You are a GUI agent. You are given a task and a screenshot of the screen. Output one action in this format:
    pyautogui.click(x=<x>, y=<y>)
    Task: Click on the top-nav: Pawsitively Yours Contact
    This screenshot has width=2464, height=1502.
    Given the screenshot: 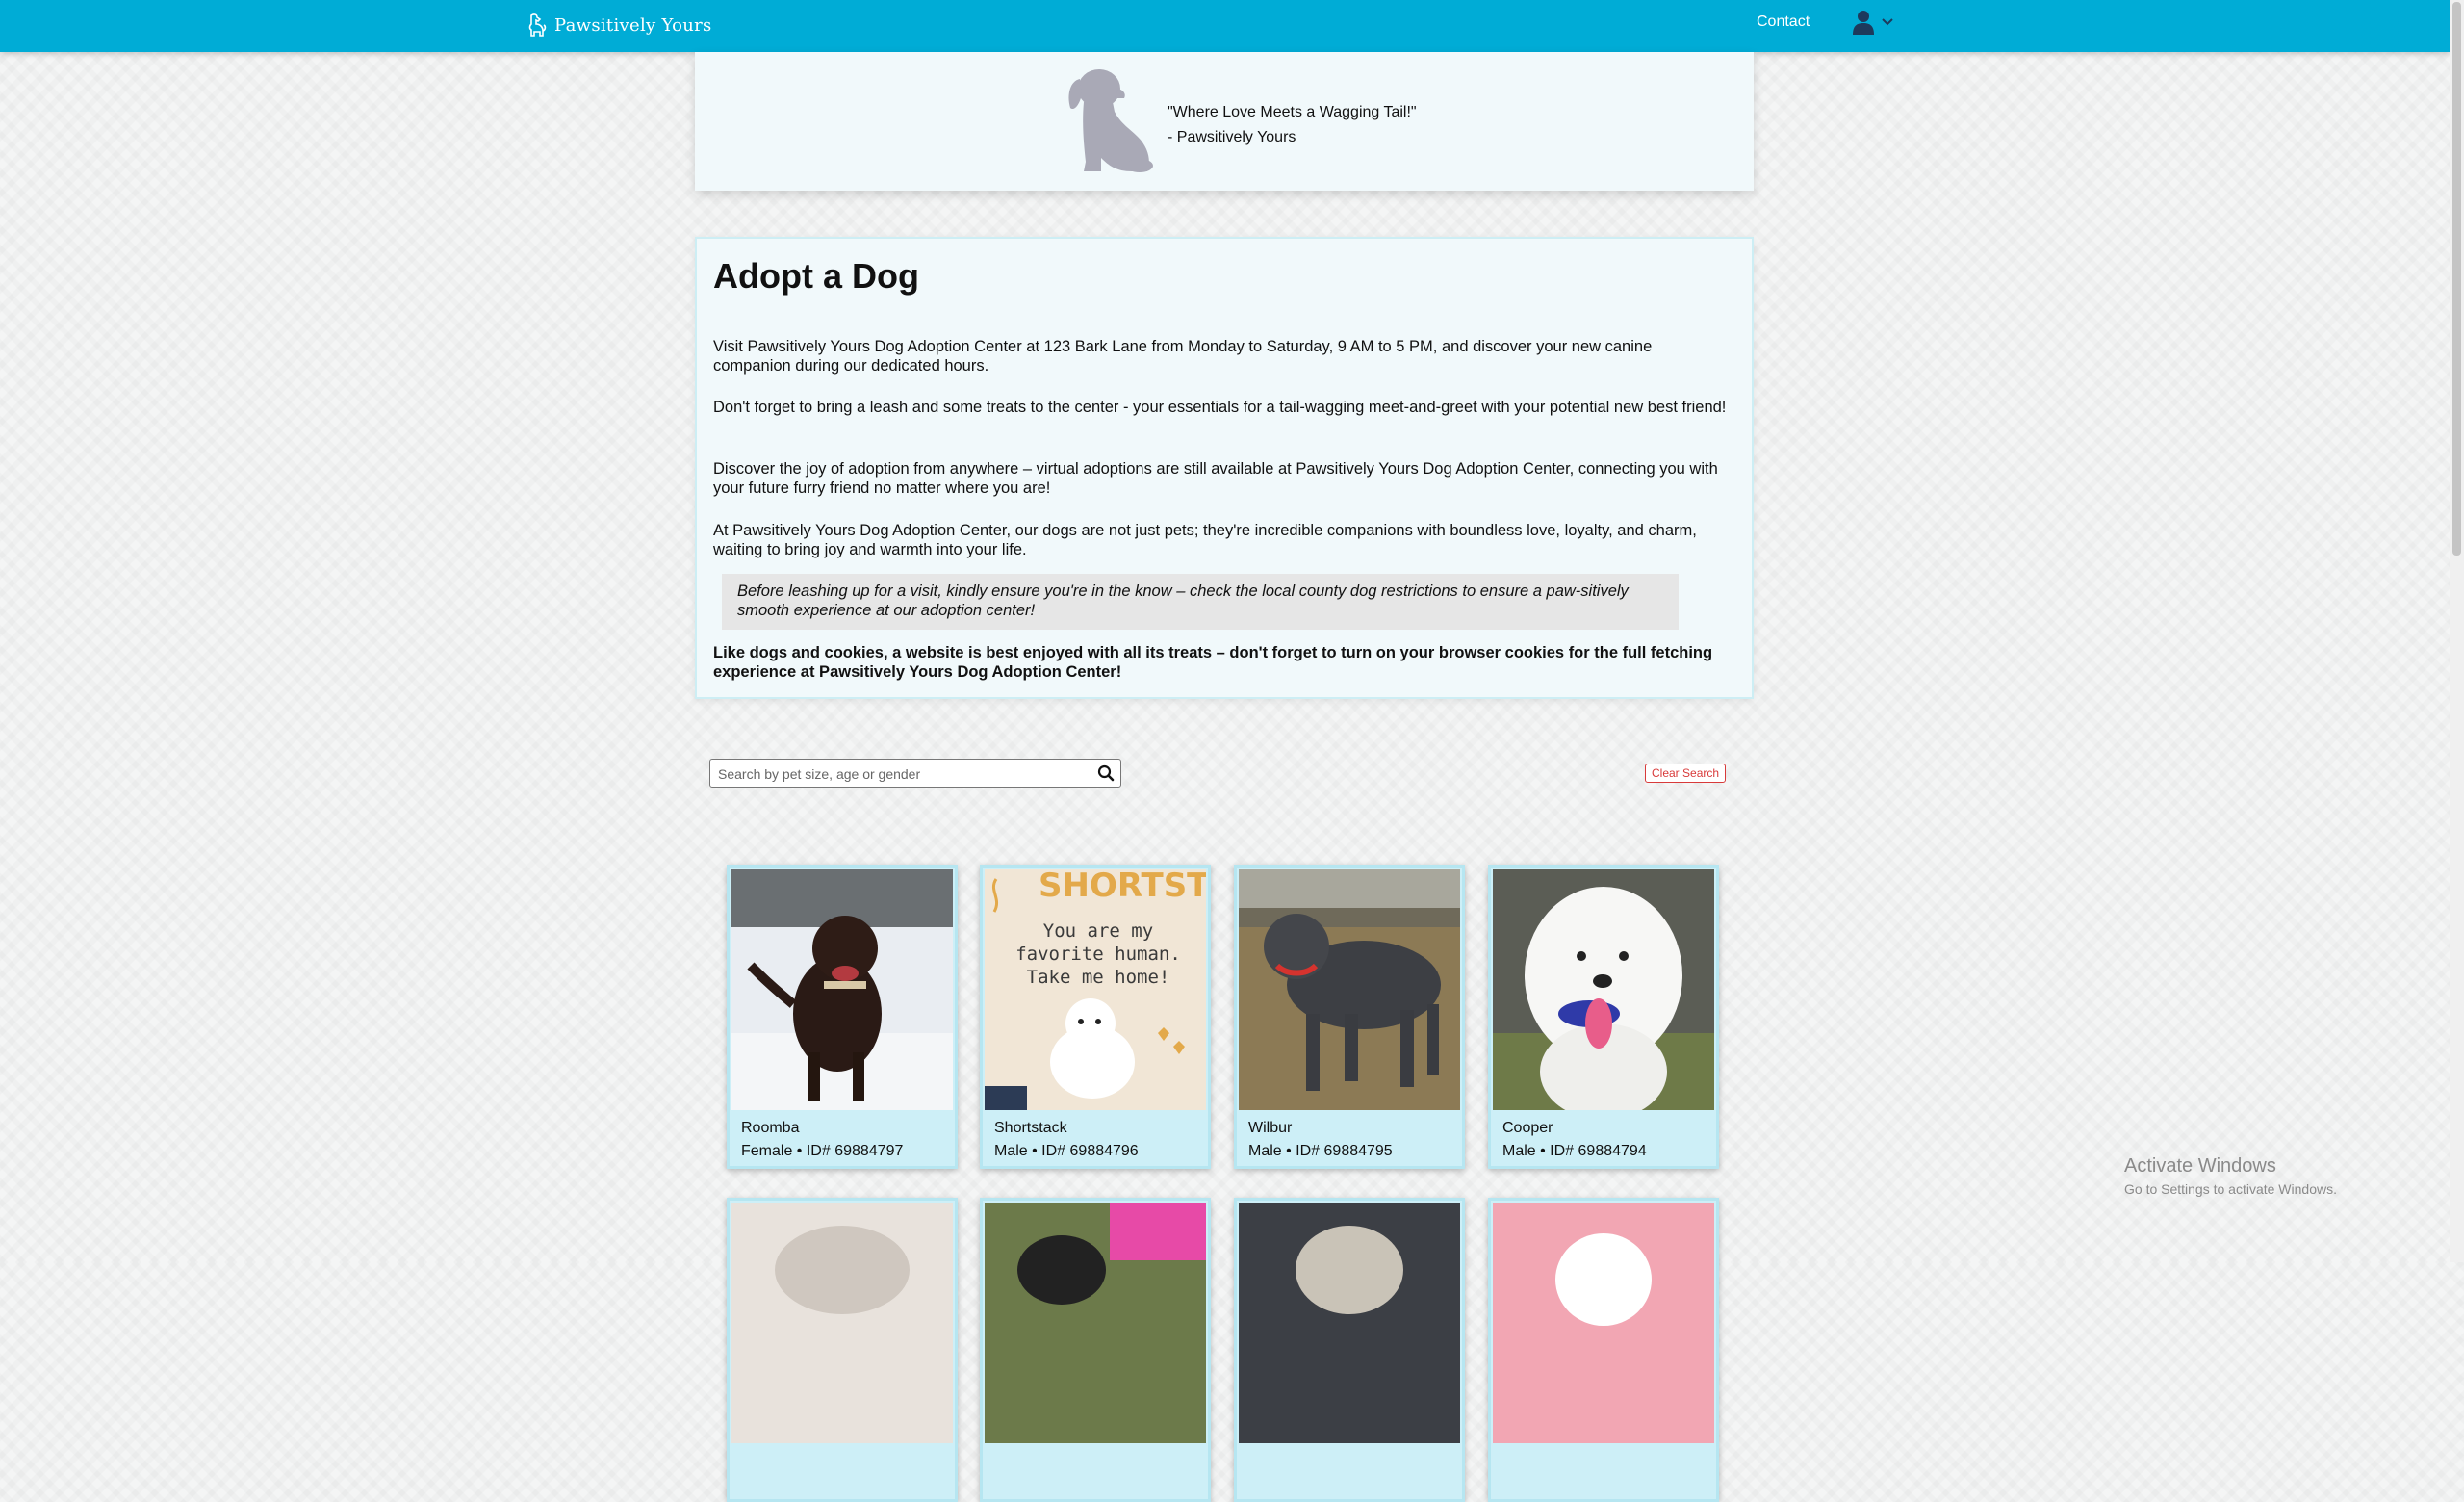 What is the action you would take?
    pyautogui.click(x=1225, y=26)
    